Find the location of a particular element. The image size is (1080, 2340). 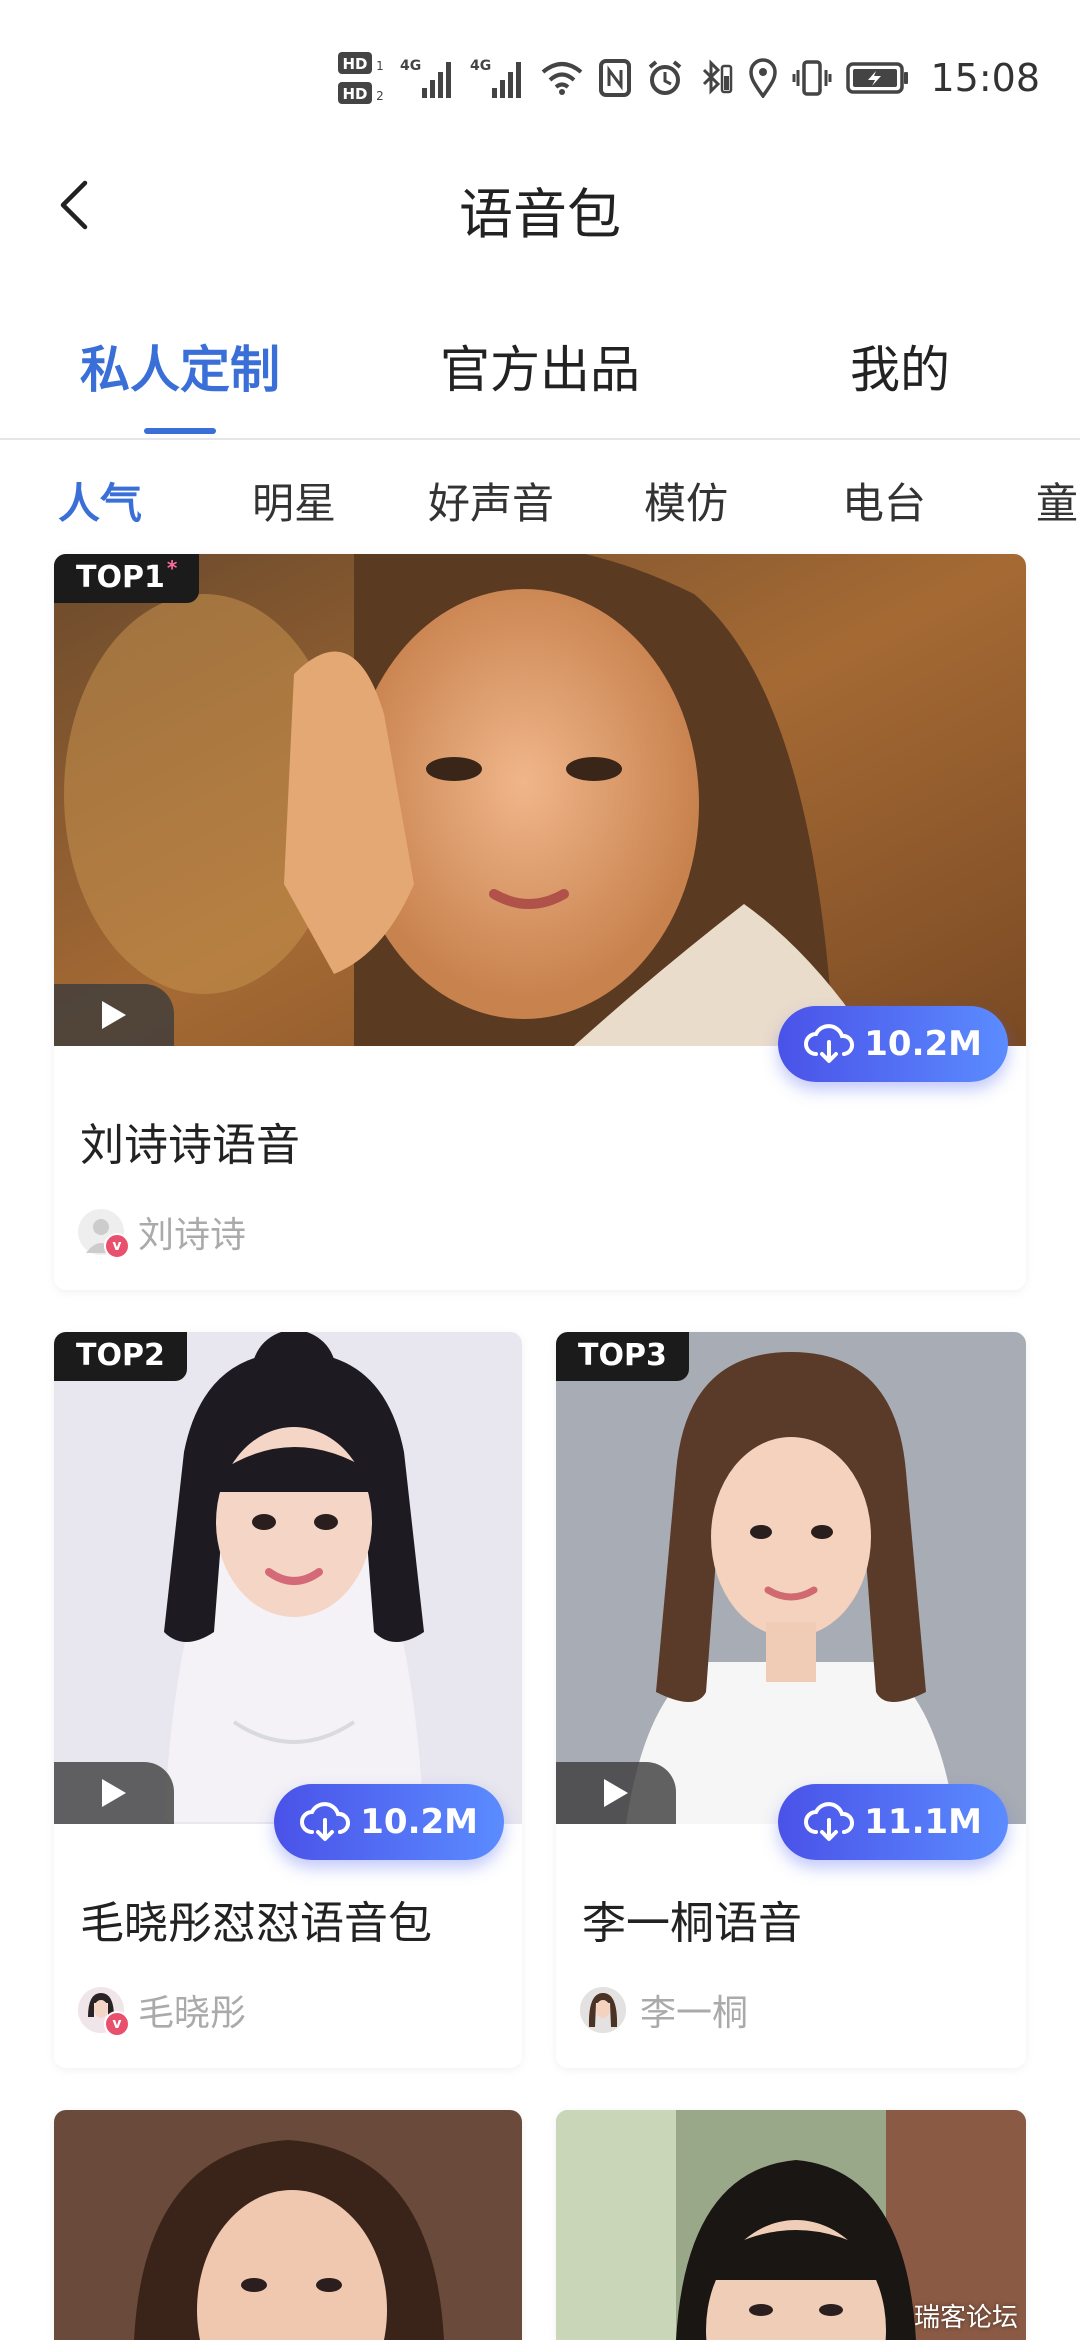

category-tab-children: 童 is located at coordinates (1057, 500).